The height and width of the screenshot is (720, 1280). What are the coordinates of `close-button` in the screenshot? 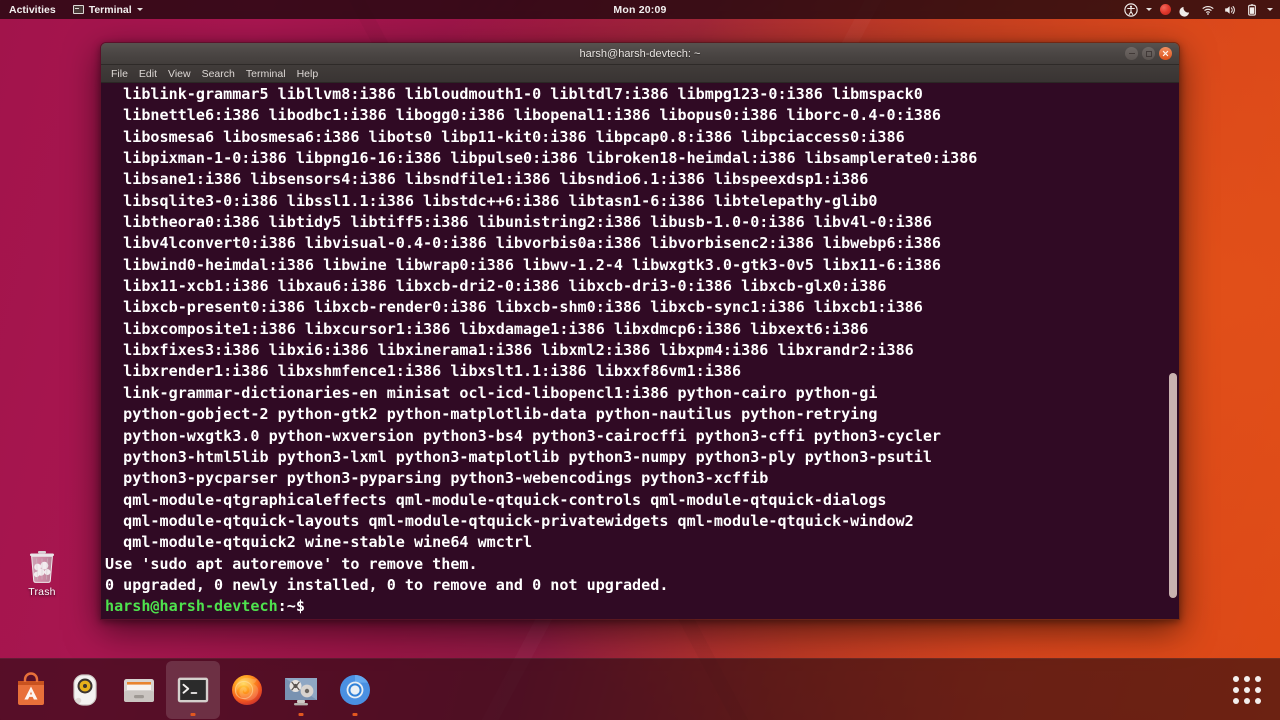 It's located at (1165, 53).